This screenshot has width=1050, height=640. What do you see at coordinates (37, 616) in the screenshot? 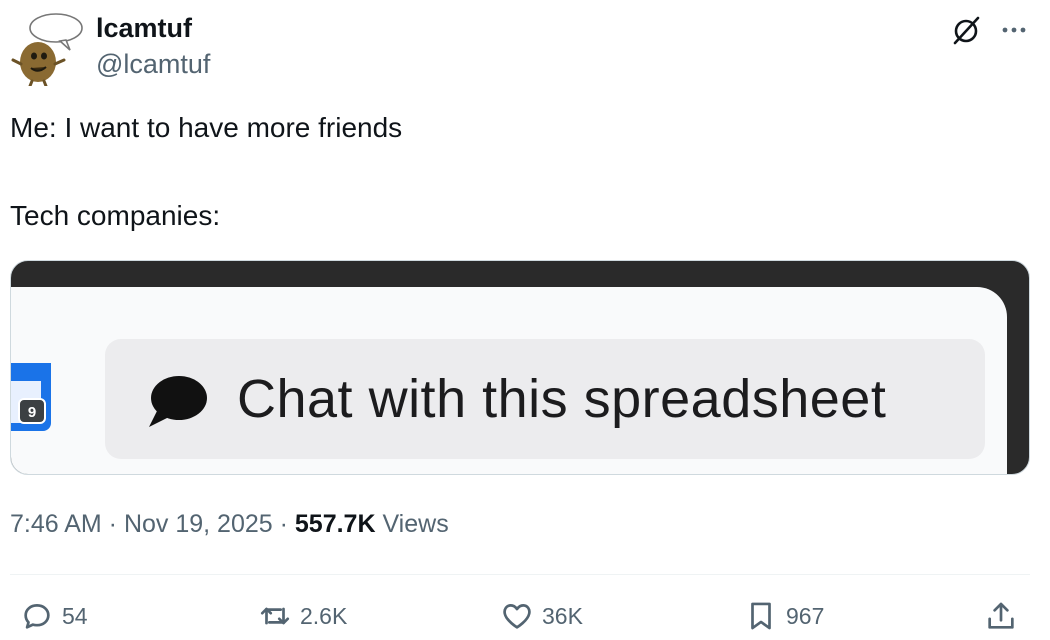
I see `reply-icon` at bounding box center [37, 616].